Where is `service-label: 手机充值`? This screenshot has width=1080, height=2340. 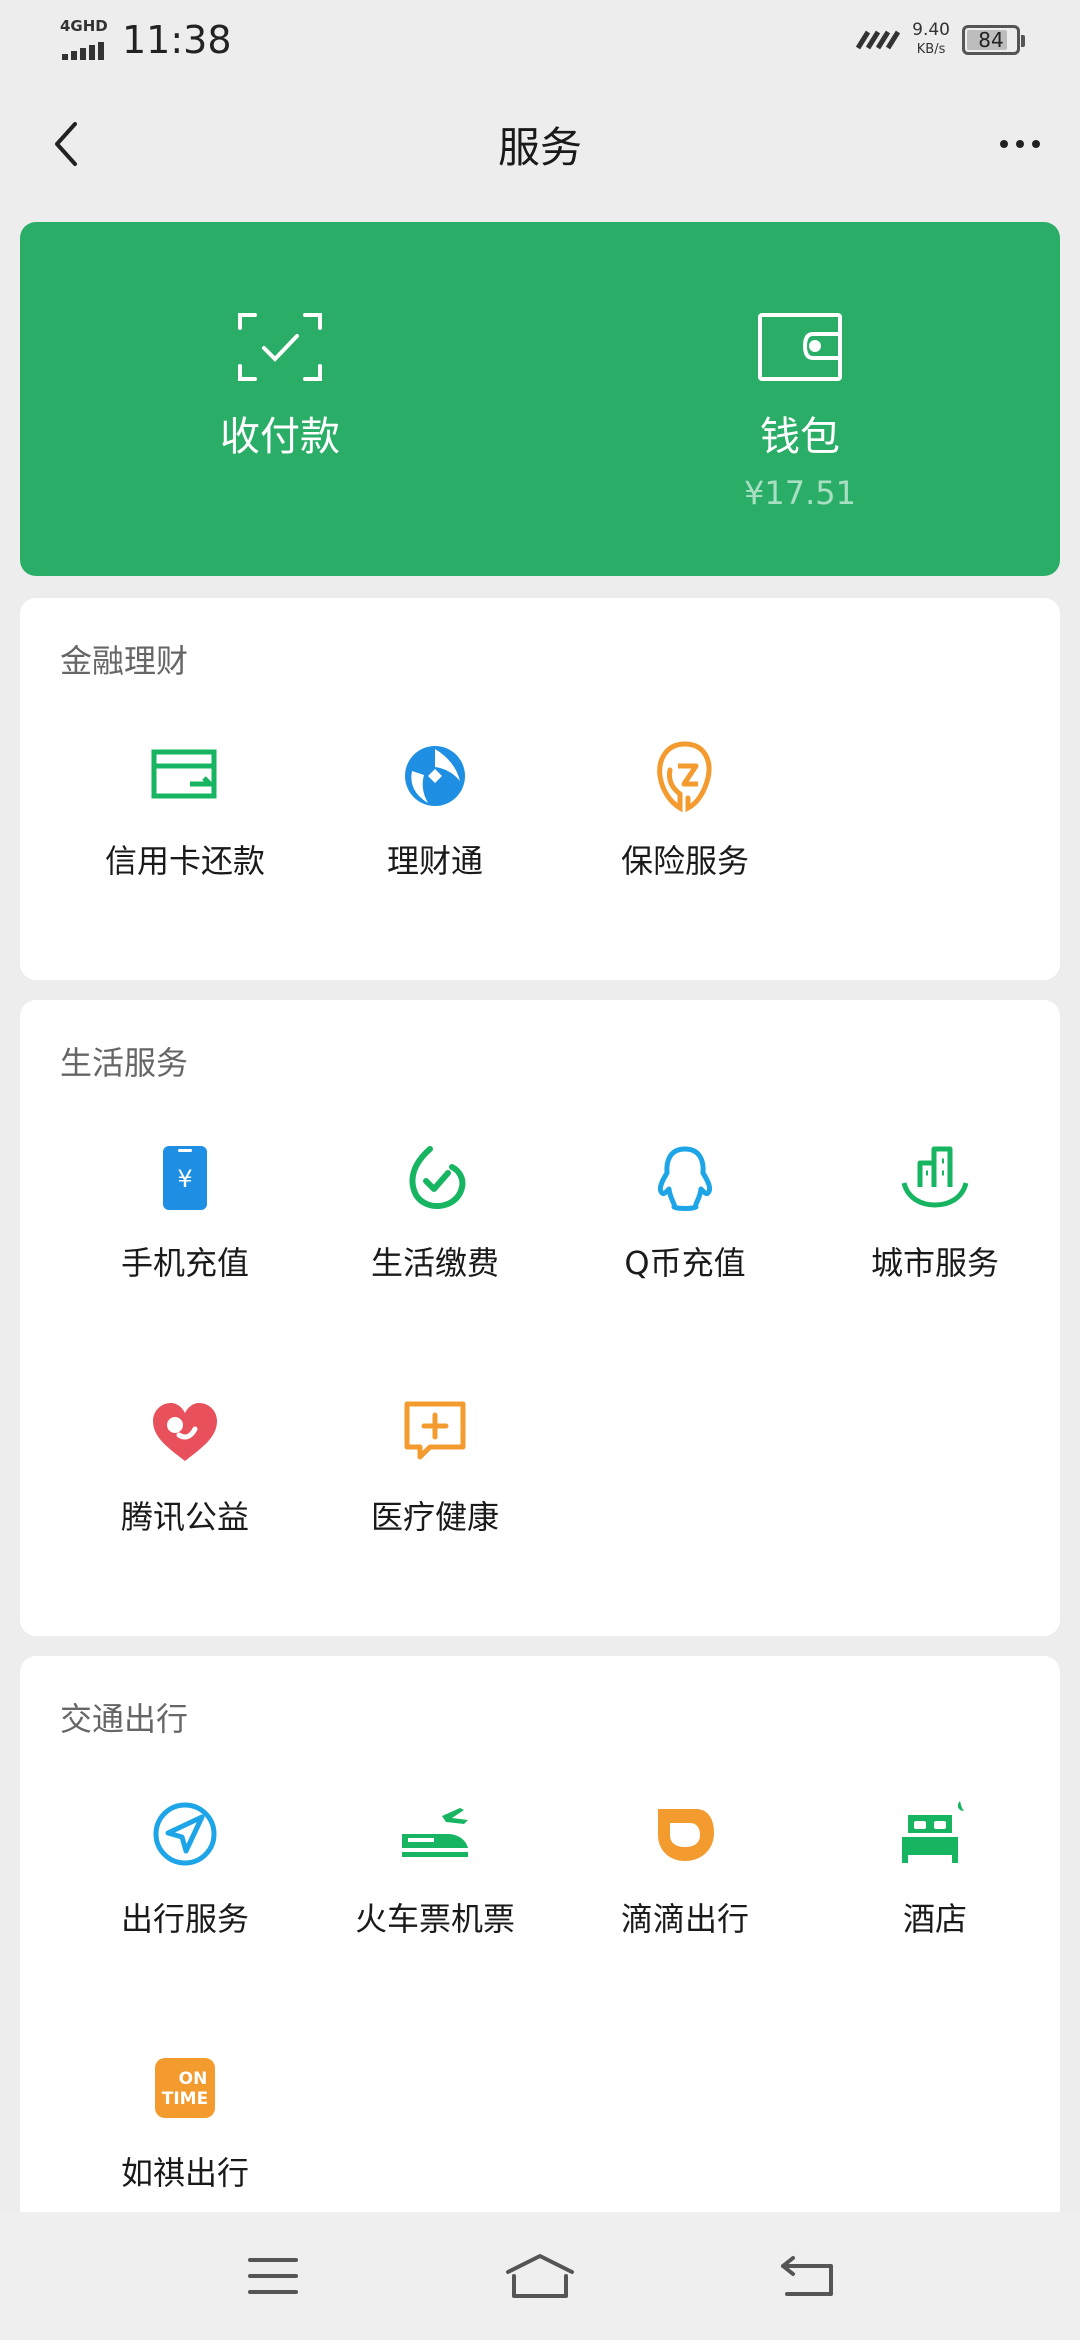
service-label: 手机充值 is located at coordinates (184, 1263).